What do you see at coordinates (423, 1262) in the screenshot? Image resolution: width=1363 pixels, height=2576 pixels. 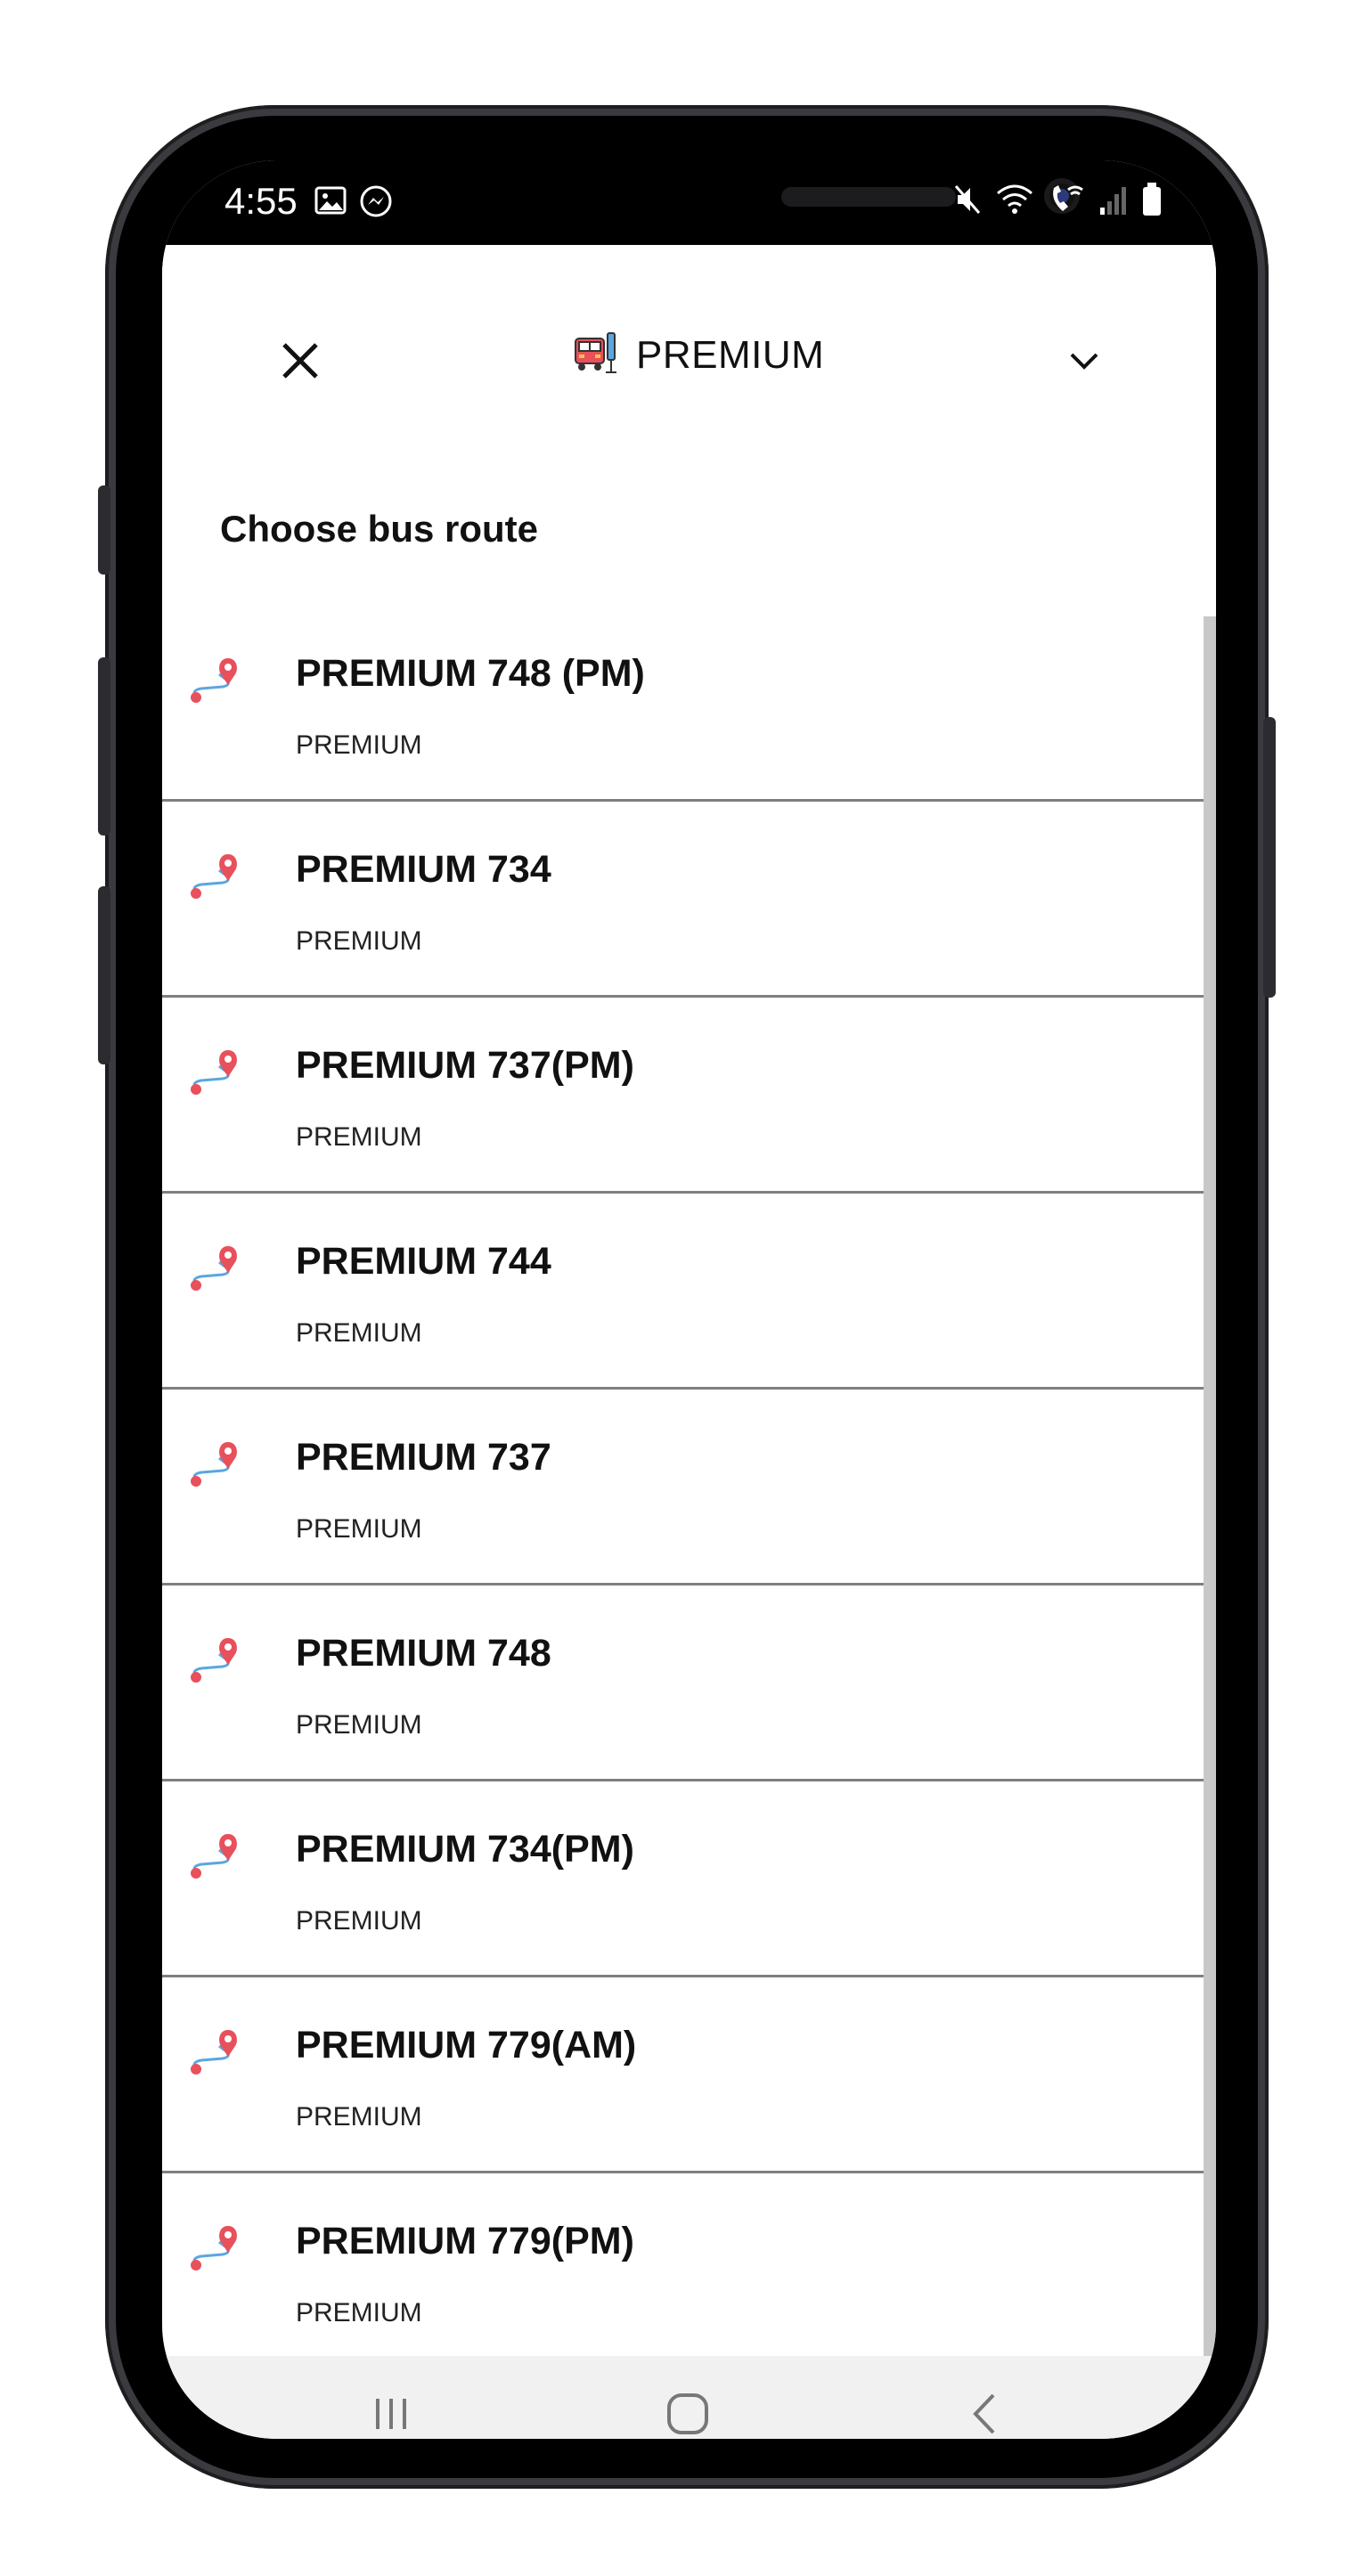 I see `route-name: PREMIUM 744` at bounding box center [423, 1262].